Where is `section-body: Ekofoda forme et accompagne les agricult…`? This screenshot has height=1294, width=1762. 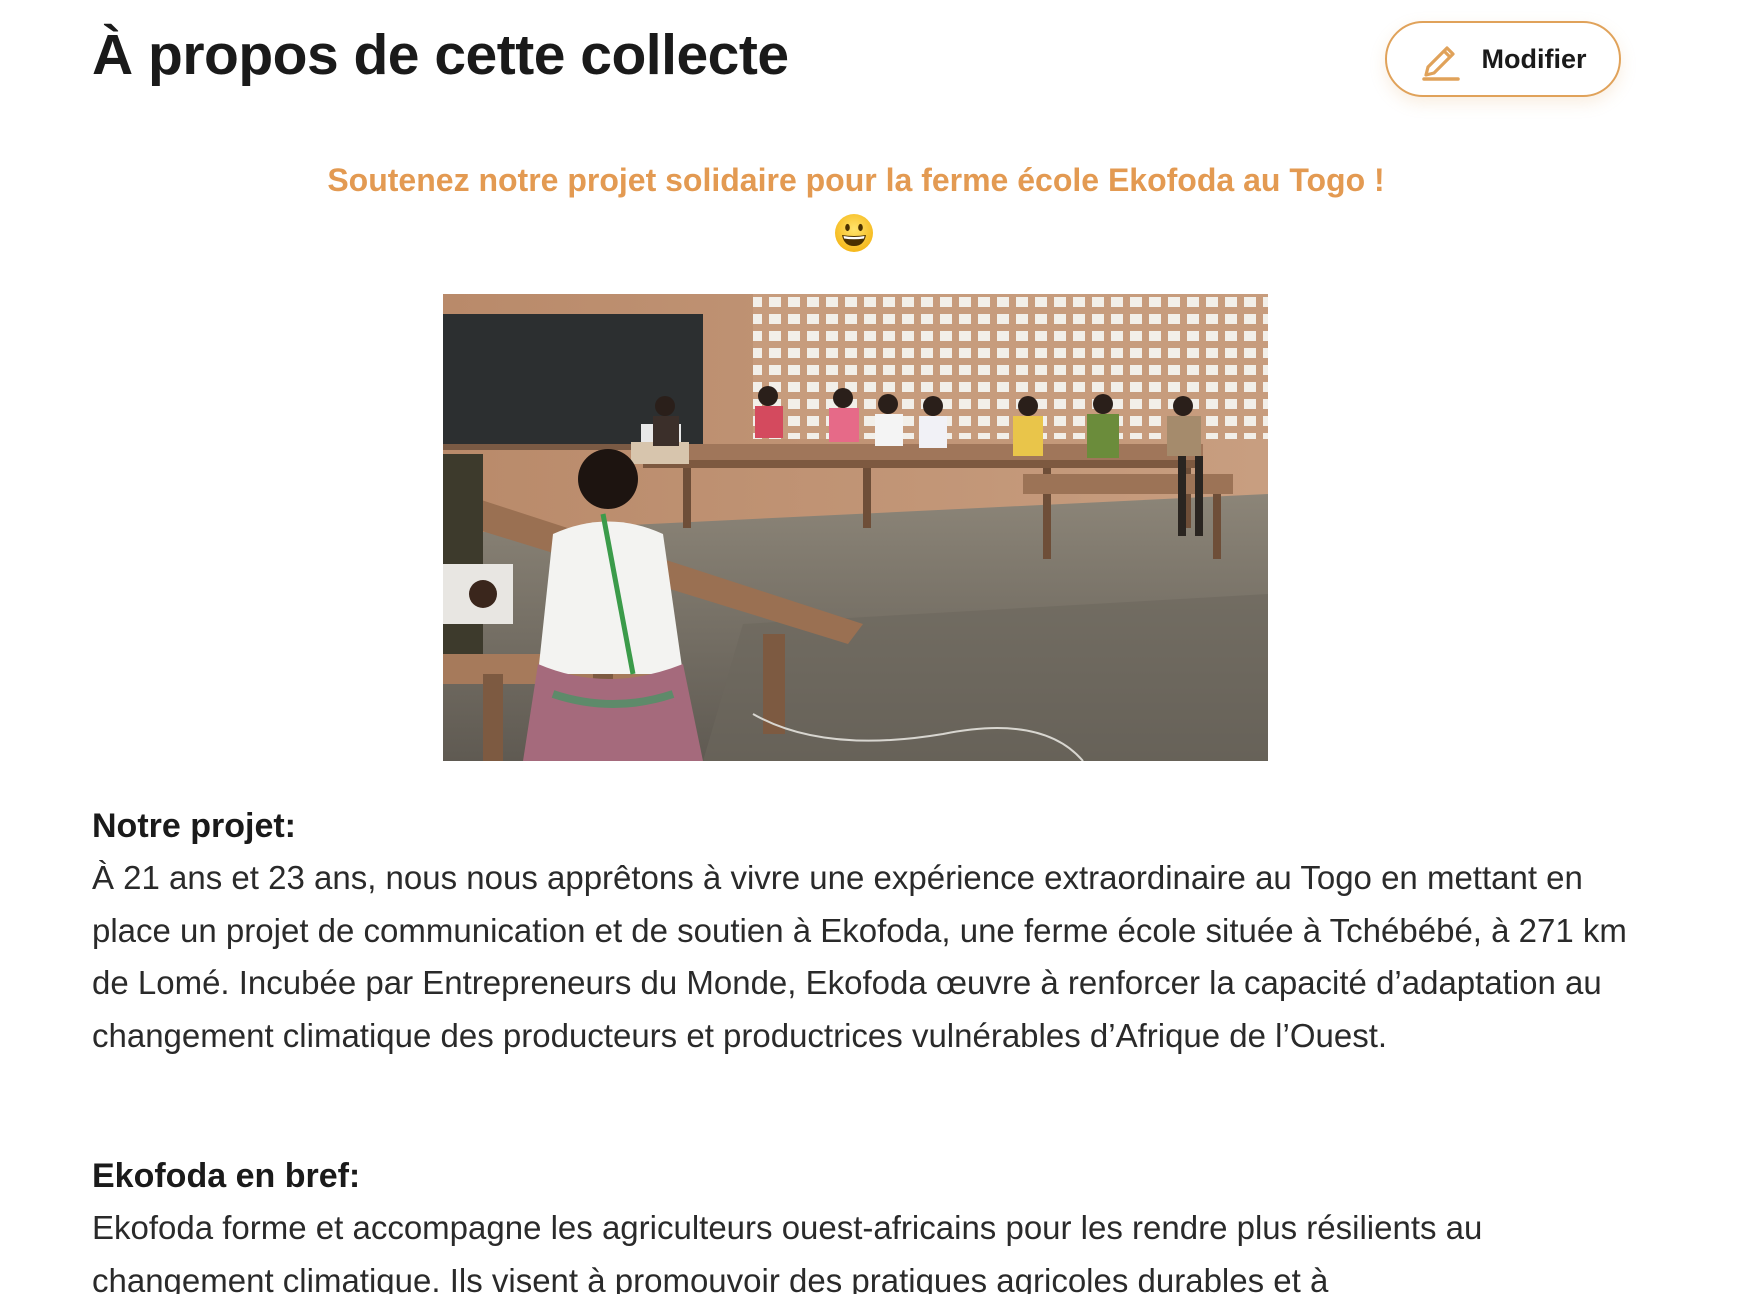 section-body: Ekofoda forme et accompagne les agricult… is located at coordinates (787, 1251).